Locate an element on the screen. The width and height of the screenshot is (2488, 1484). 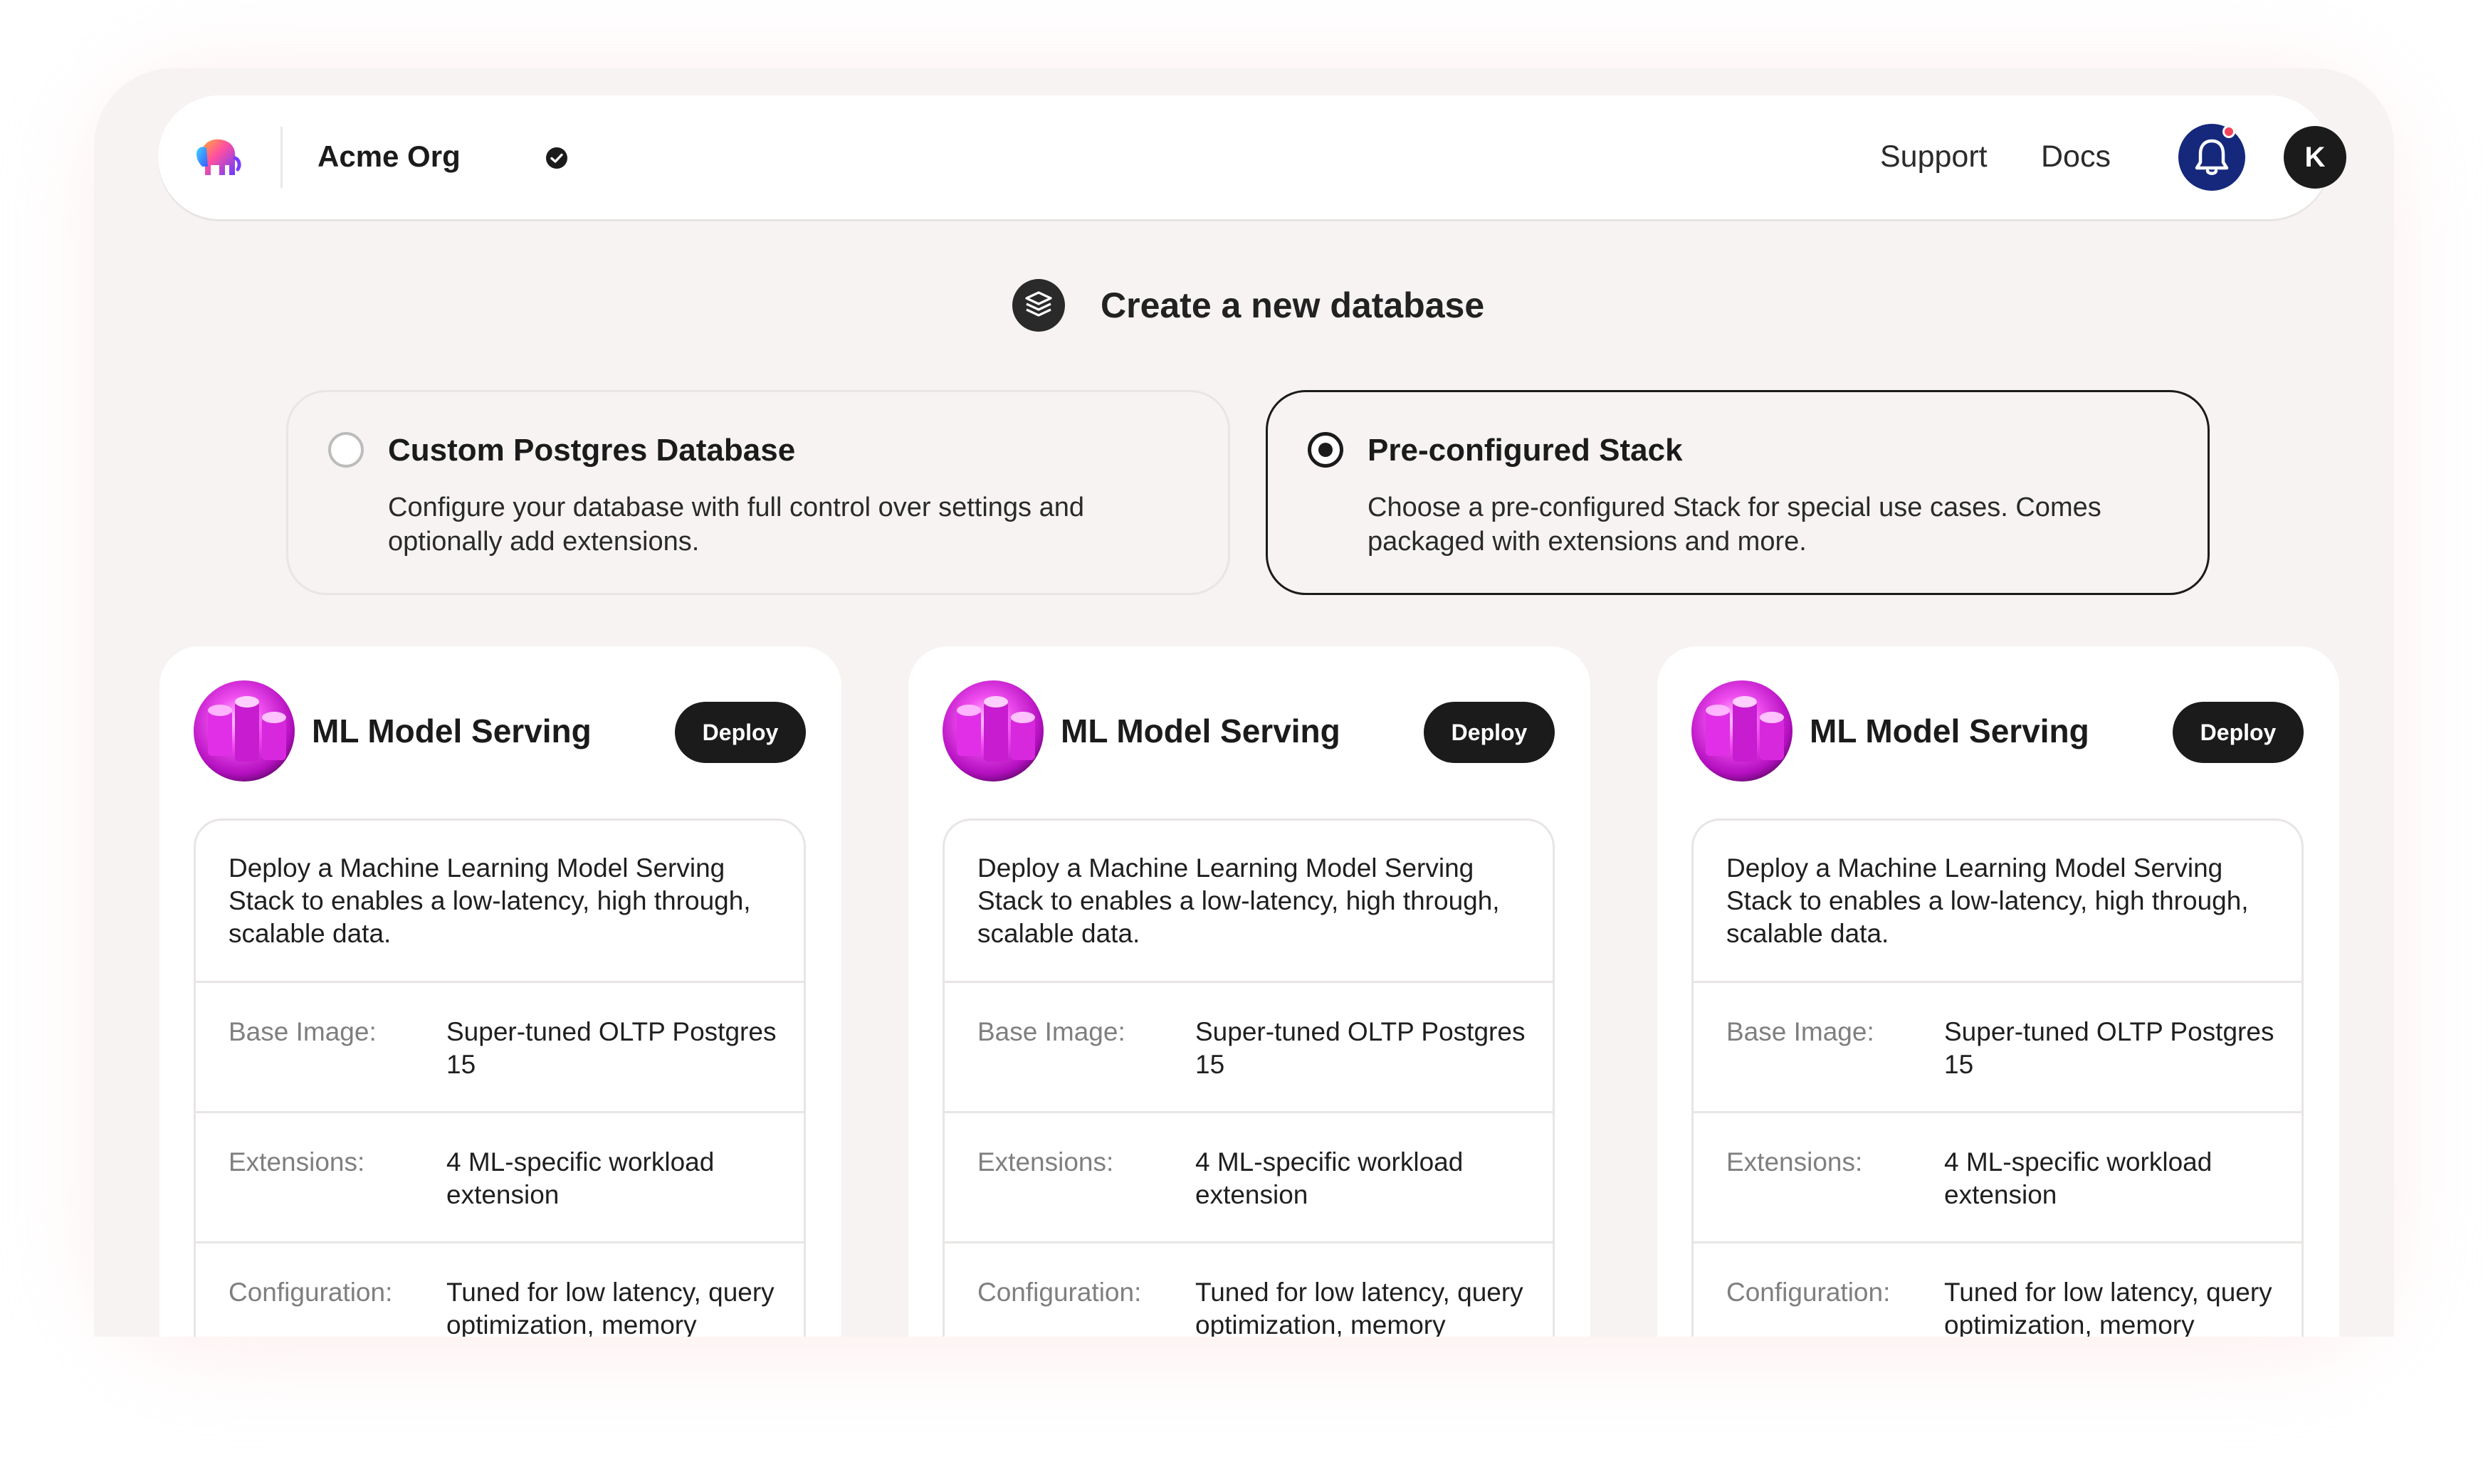
option-title: Pre-configured Stack is located at coordinates (1525, 450).